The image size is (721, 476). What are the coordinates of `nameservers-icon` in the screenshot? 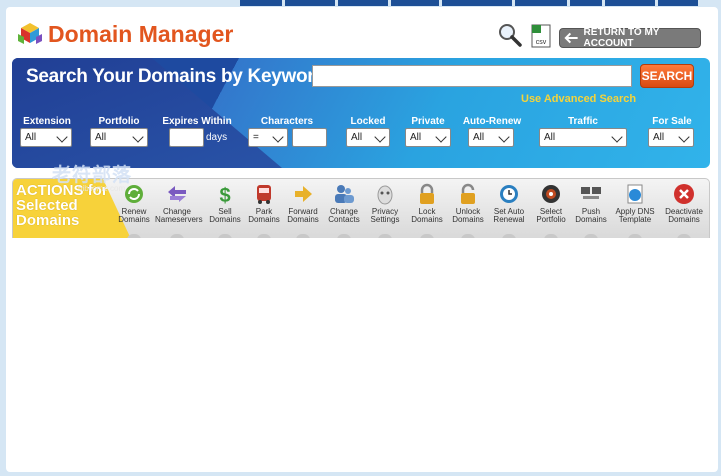 It's located at (177, 194).